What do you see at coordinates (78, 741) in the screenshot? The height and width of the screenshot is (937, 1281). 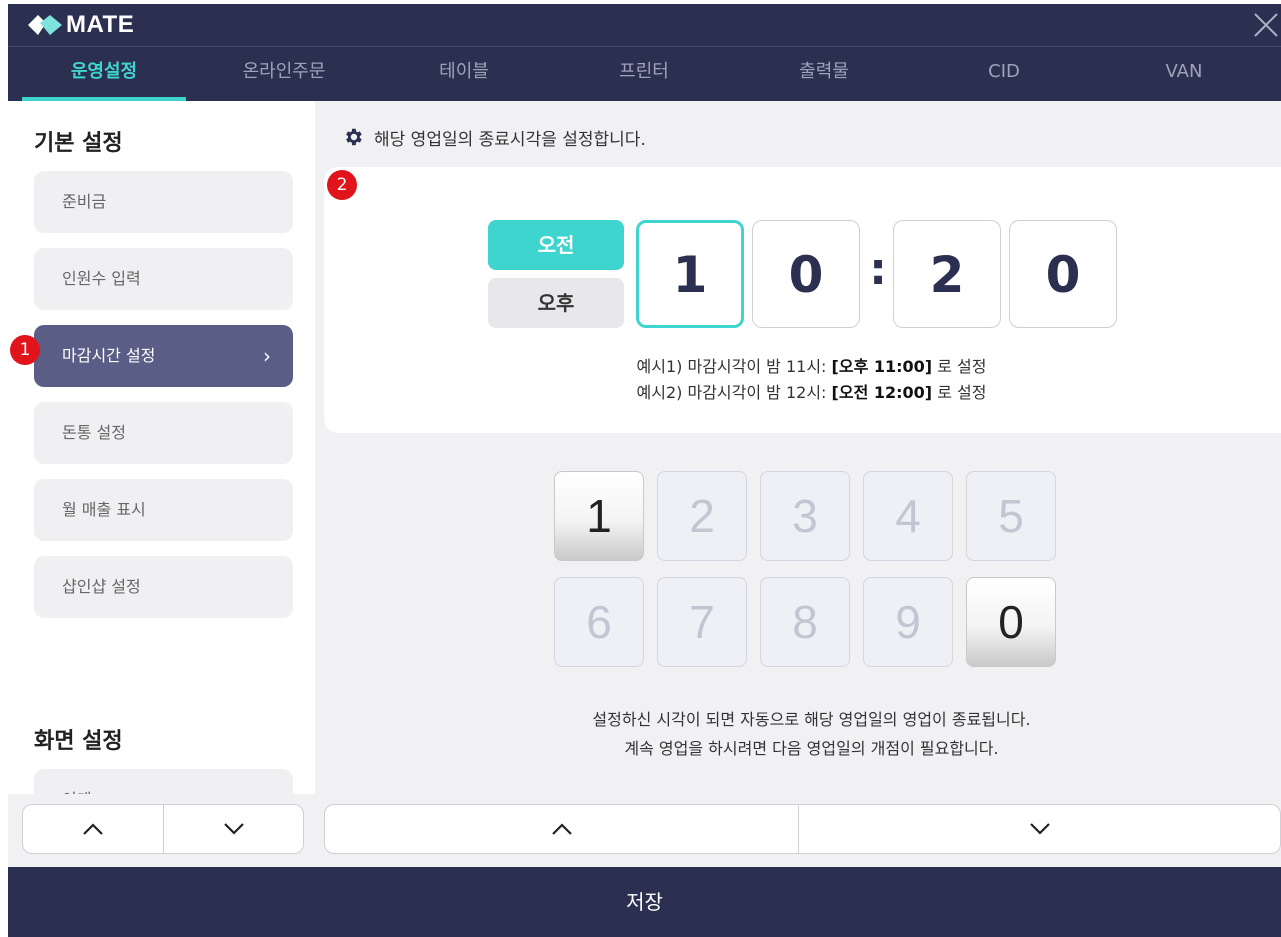 I see `section-title-screen: 화면 설정` at bounding box center [78, 741].